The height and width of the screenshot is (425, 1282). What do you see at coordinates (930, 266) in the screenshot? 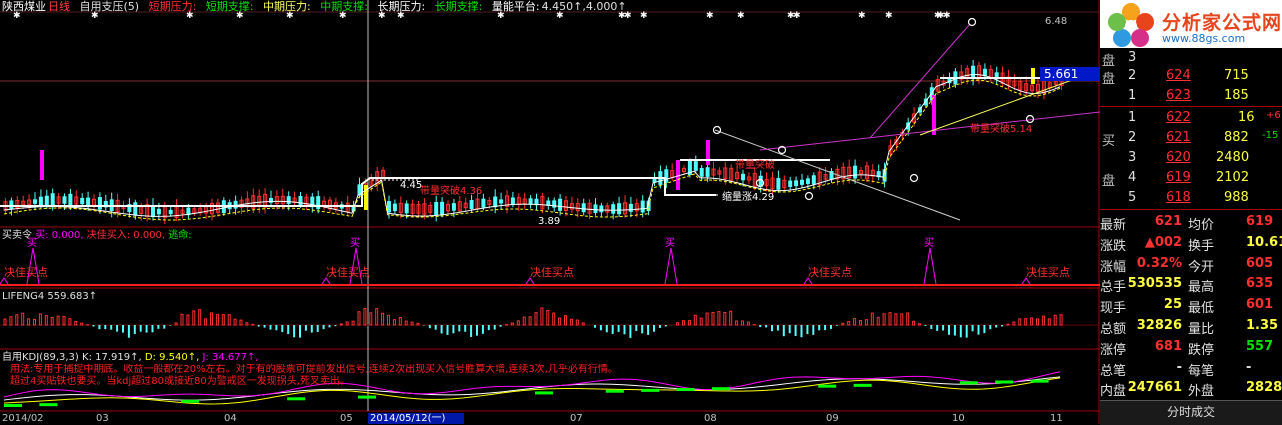
I see `buy-signal-peak` at bounding box center [930, 266].